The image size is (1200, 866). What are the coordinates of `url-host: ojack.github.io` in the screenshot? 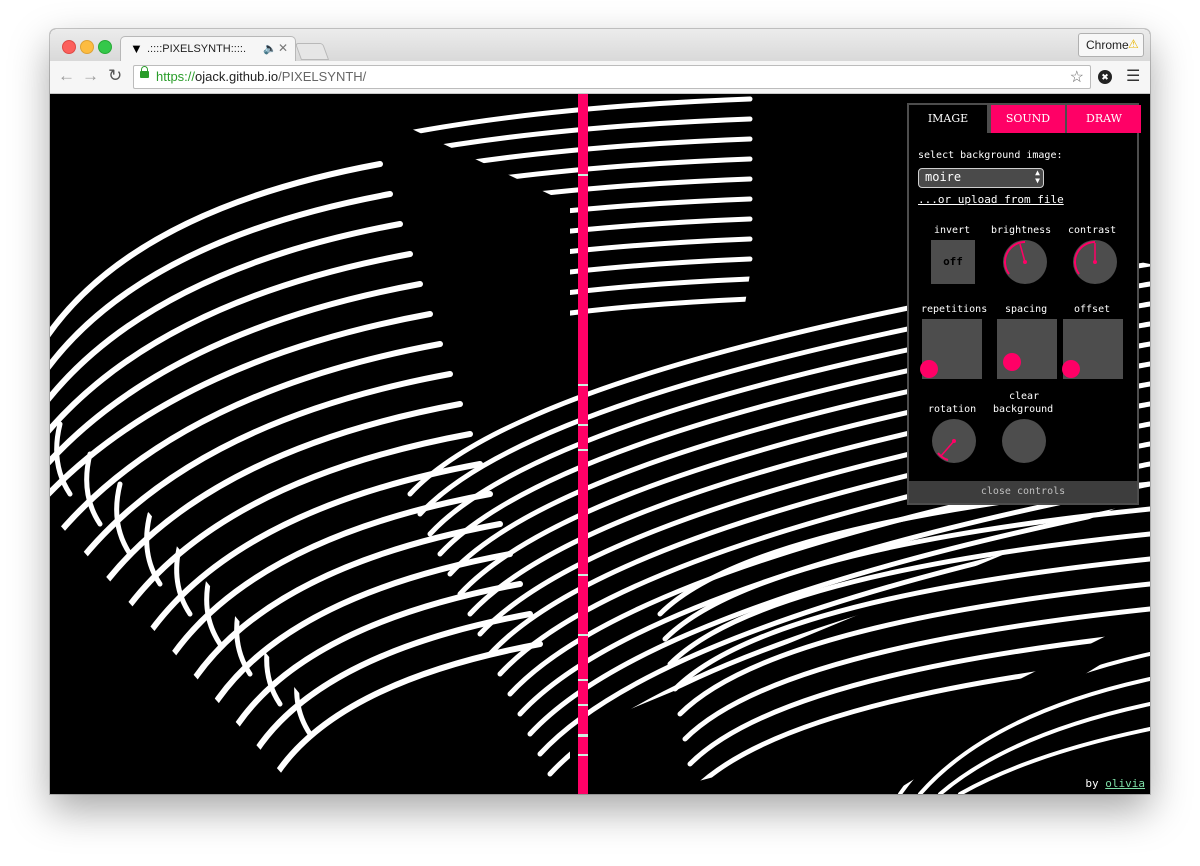 It's located at (237, 76).